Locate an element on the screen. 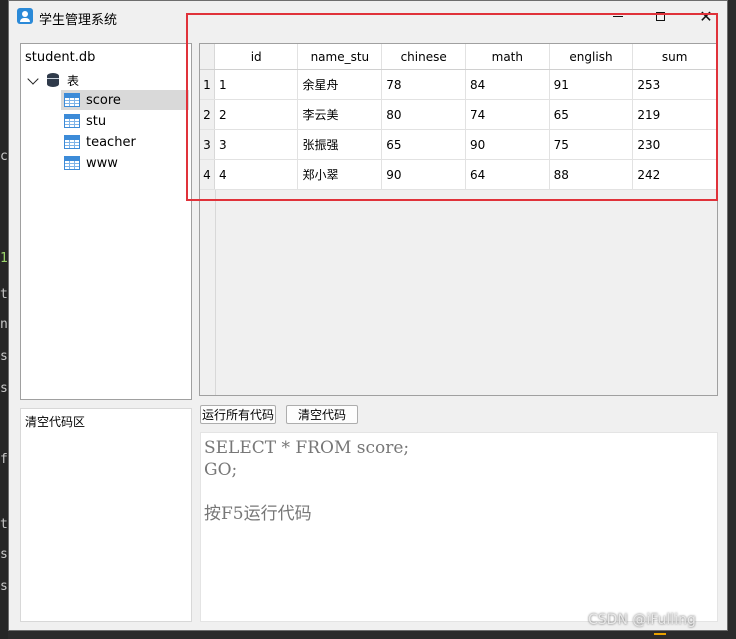  background-char: c is located at coordinates (4, 157).